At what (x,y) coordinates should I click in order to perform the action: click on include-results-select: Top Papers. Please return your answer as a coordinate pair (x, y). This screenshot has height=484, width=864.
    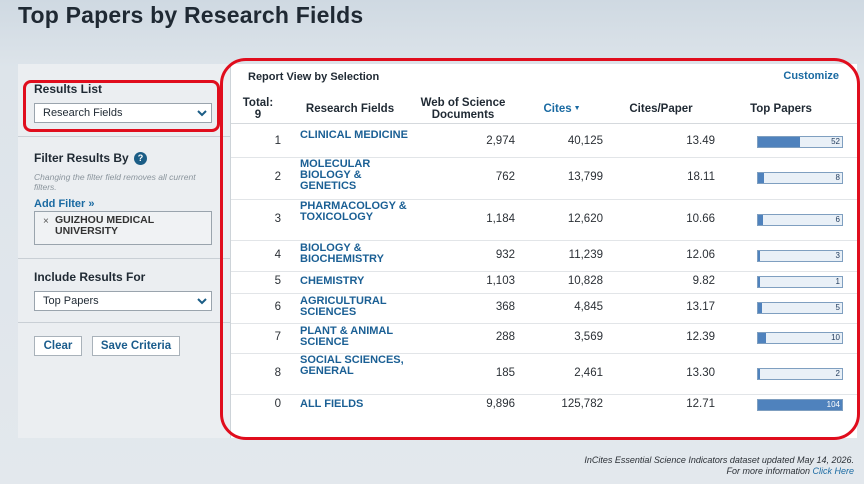
    Looking at the image, I should click on (123, 301).